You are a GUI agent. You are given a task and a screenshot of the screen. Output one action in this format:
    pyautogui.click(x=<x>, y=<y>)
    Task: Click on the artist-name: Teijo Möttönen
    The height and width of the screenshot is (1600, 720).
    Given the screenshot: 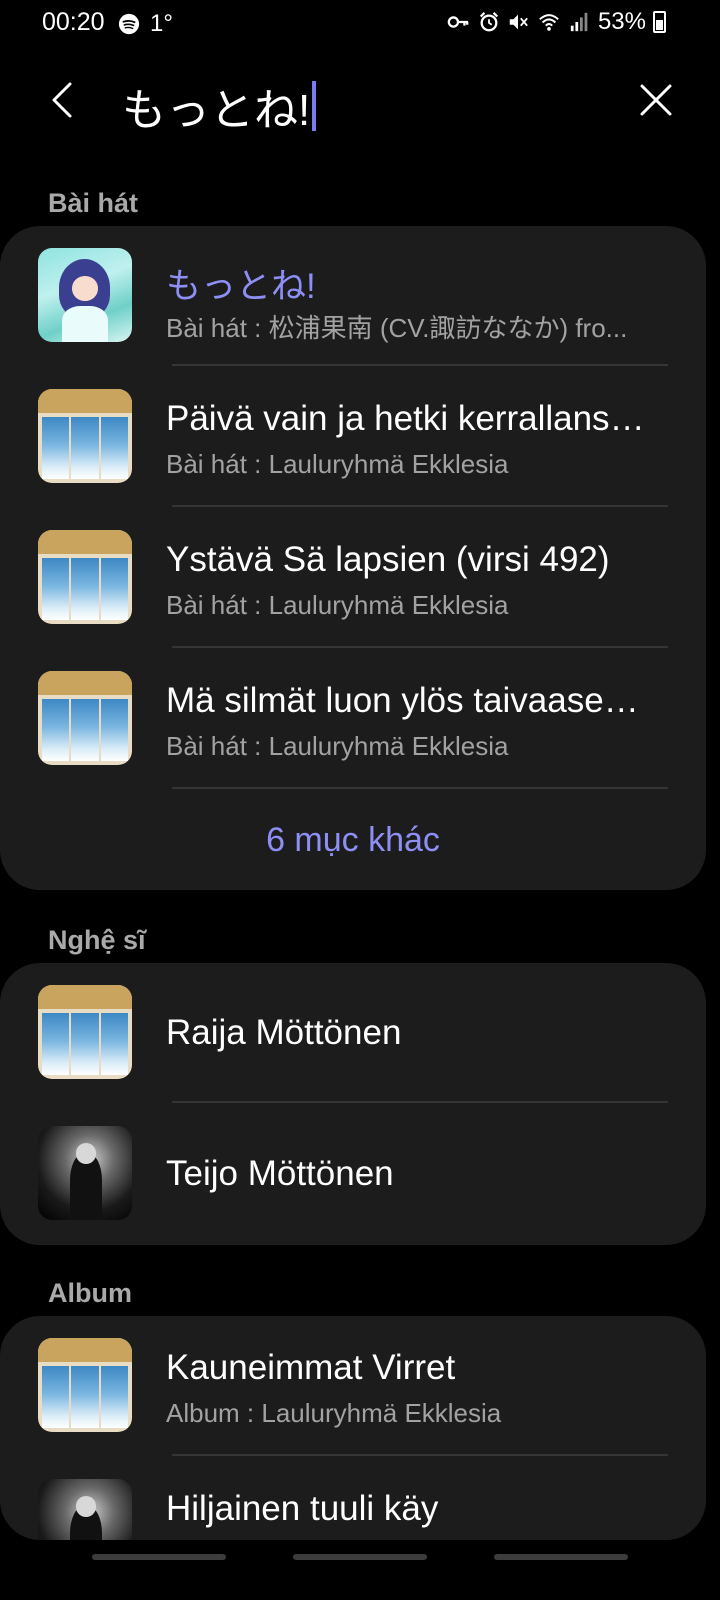 What is the action you would take?
    pyautogui.click(x=280, y=1173)
    